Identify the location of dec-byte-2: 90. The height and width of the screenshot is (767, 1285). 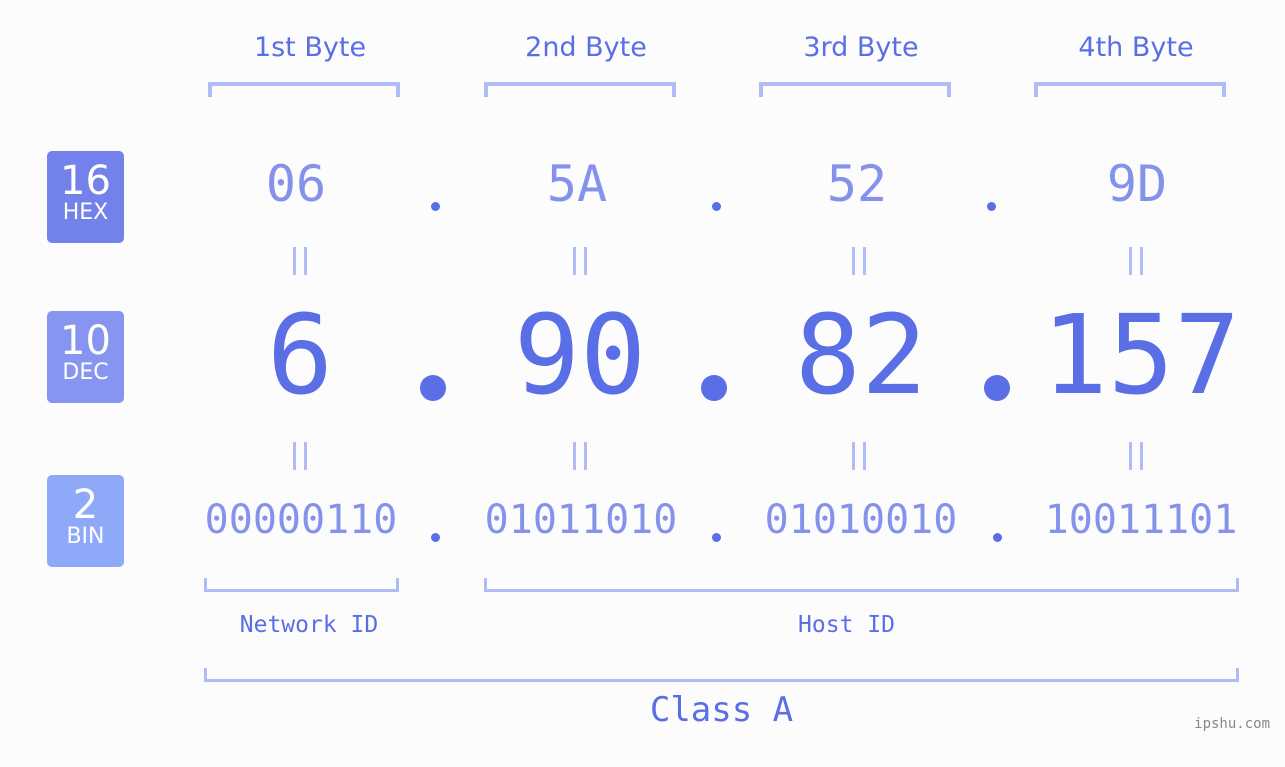
(580, 355).